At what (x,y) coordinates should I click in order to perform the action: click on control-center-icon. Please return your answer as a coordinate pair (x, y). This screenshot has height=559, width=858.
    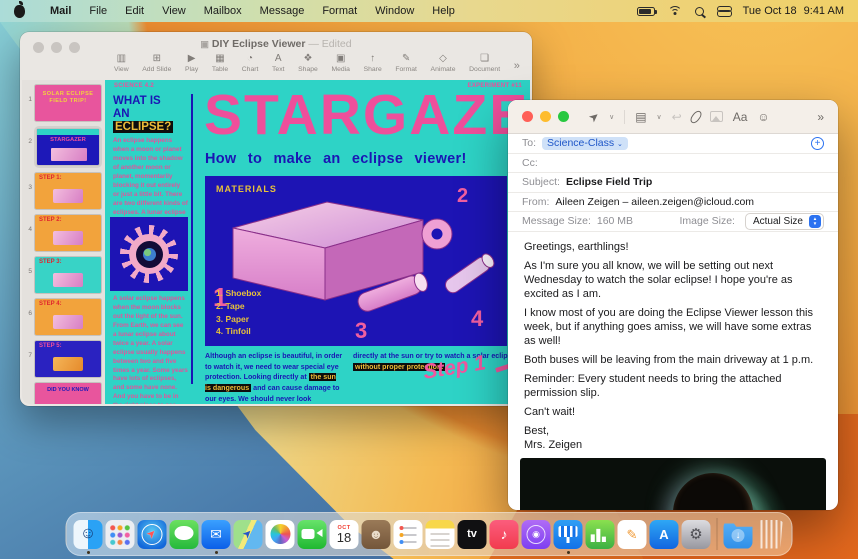
    Looking at the image, I should click on (724, 11).